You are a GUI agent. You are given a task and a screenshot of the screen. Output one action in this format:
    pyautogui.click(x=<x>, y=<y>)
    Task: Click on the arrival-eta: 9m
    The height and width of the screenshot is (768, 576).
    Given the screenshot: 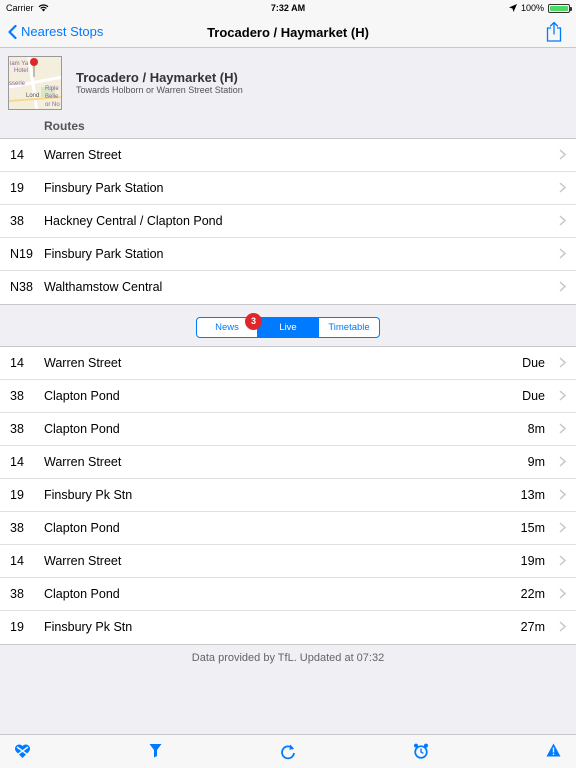 What is the action you would take?
    pyautogui.click(x=536, y=462)
    